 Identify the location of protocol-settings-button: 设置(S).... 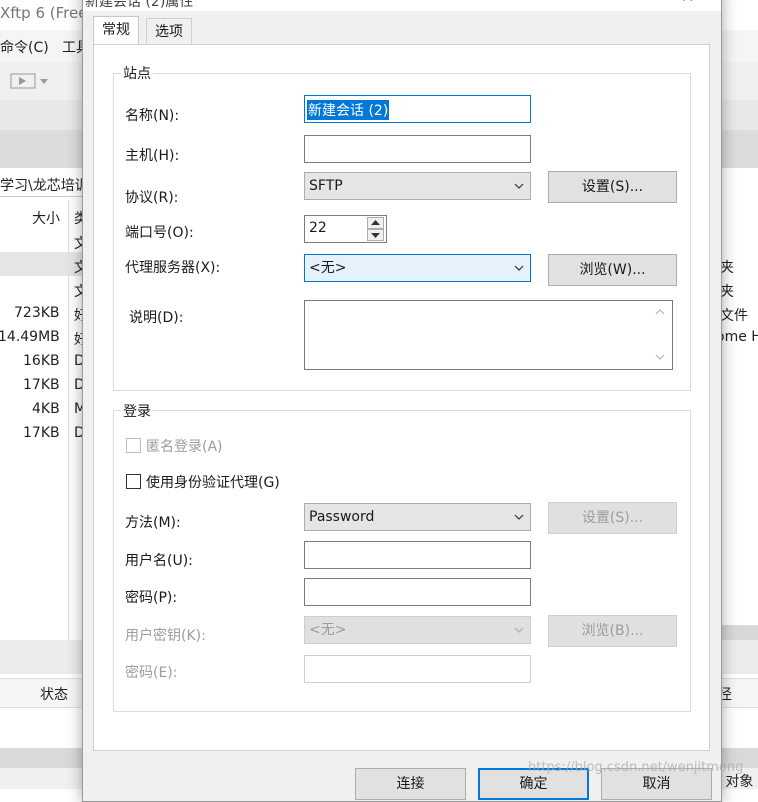
(612, 187).